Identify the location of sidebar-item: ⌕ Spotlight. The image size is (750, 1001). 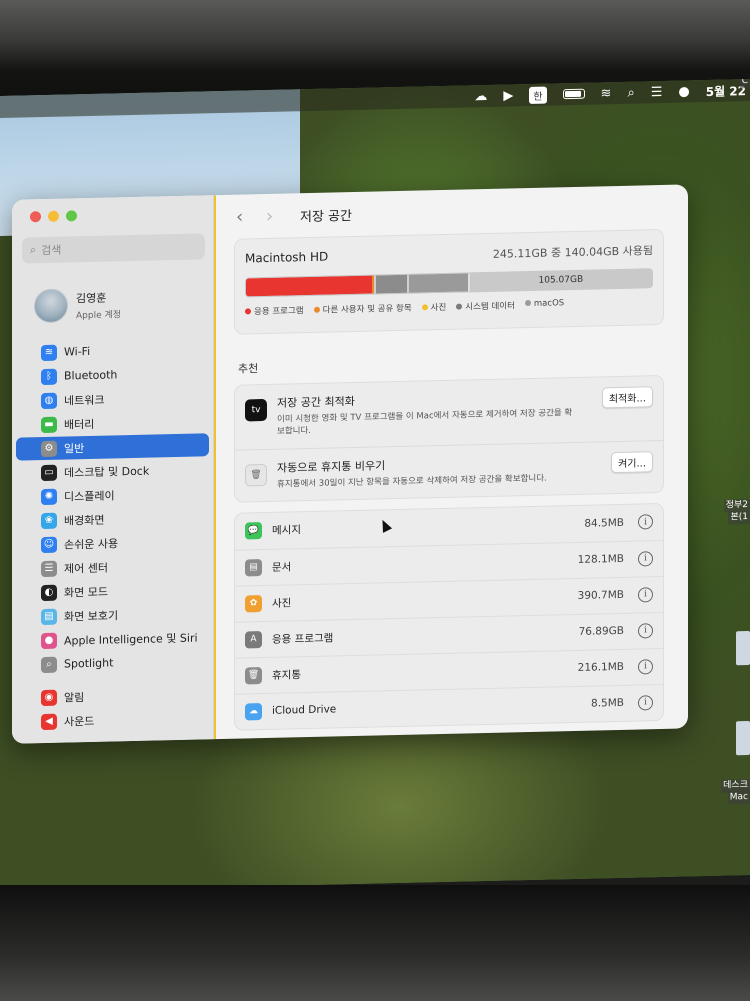
(112, 662).